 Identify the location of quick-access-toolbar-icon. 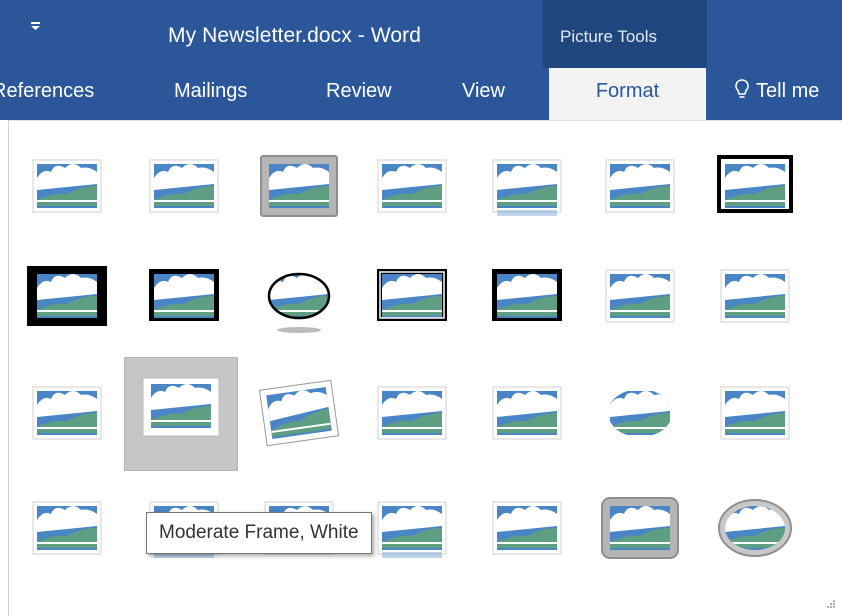
(38, 26).